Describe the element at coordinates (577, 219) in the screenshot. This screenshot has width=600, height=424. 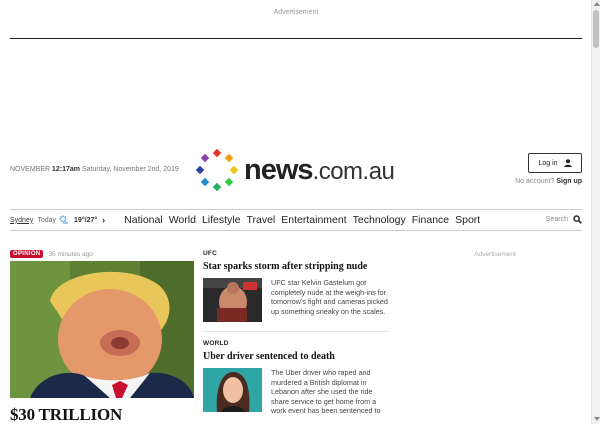
I see `search-icon` at that location.